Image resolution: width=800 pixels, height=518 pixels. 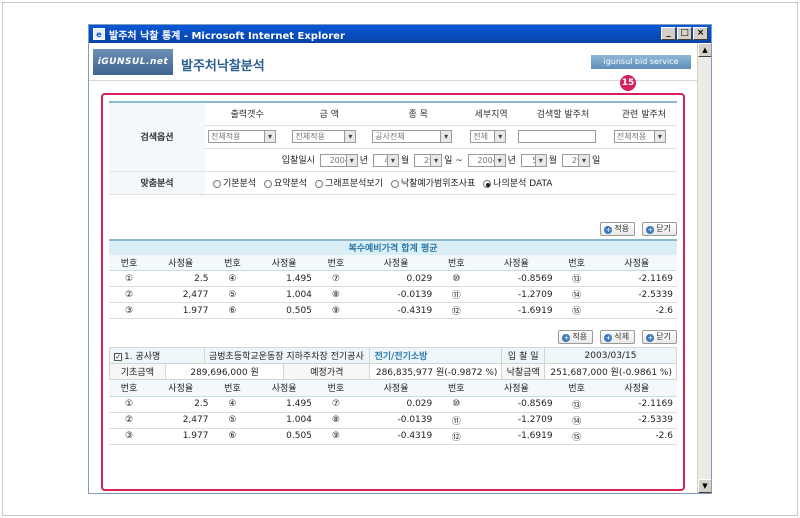 I want to click on rate-value: 2,477, so click(x=181, y=420).